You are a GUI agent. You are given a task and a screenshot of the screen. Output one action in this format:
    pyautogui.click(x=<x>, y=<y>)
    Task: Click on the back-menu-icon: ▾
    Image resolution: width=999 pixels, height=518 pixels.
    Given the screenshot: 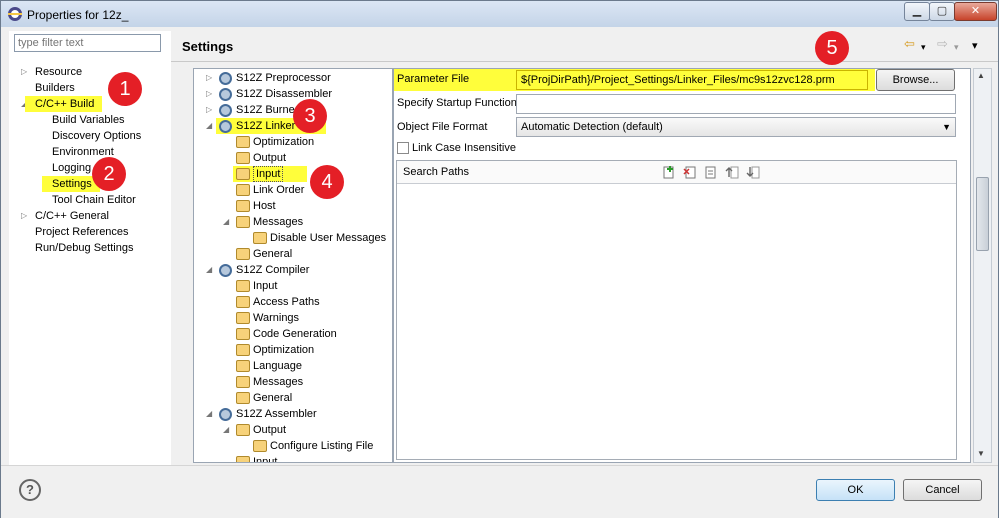 What is the action you would take?
    pyautogui.click(x=923, y=47)
    